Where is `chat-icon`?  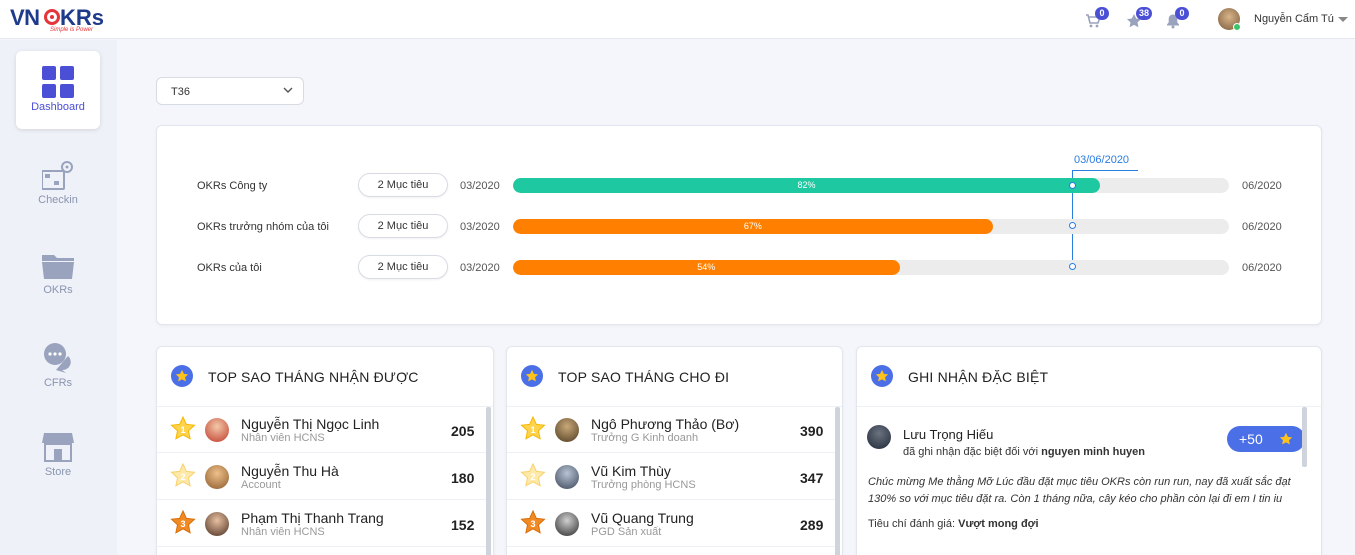
chat-icon is located at coordinates (57, 358).